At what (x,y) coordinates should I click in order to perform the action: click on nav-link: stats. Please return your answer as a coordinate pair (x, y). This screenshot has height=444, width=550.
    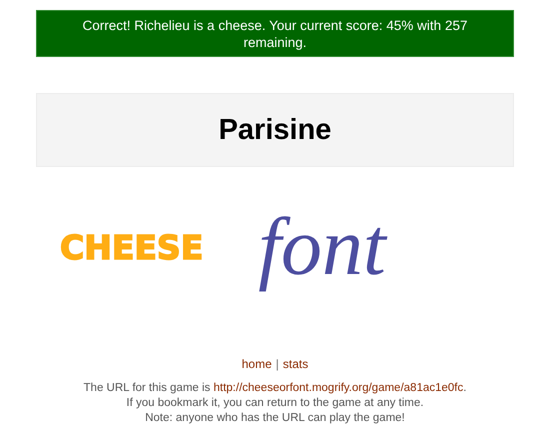
    Looking at the image, I should click on (295, 364).